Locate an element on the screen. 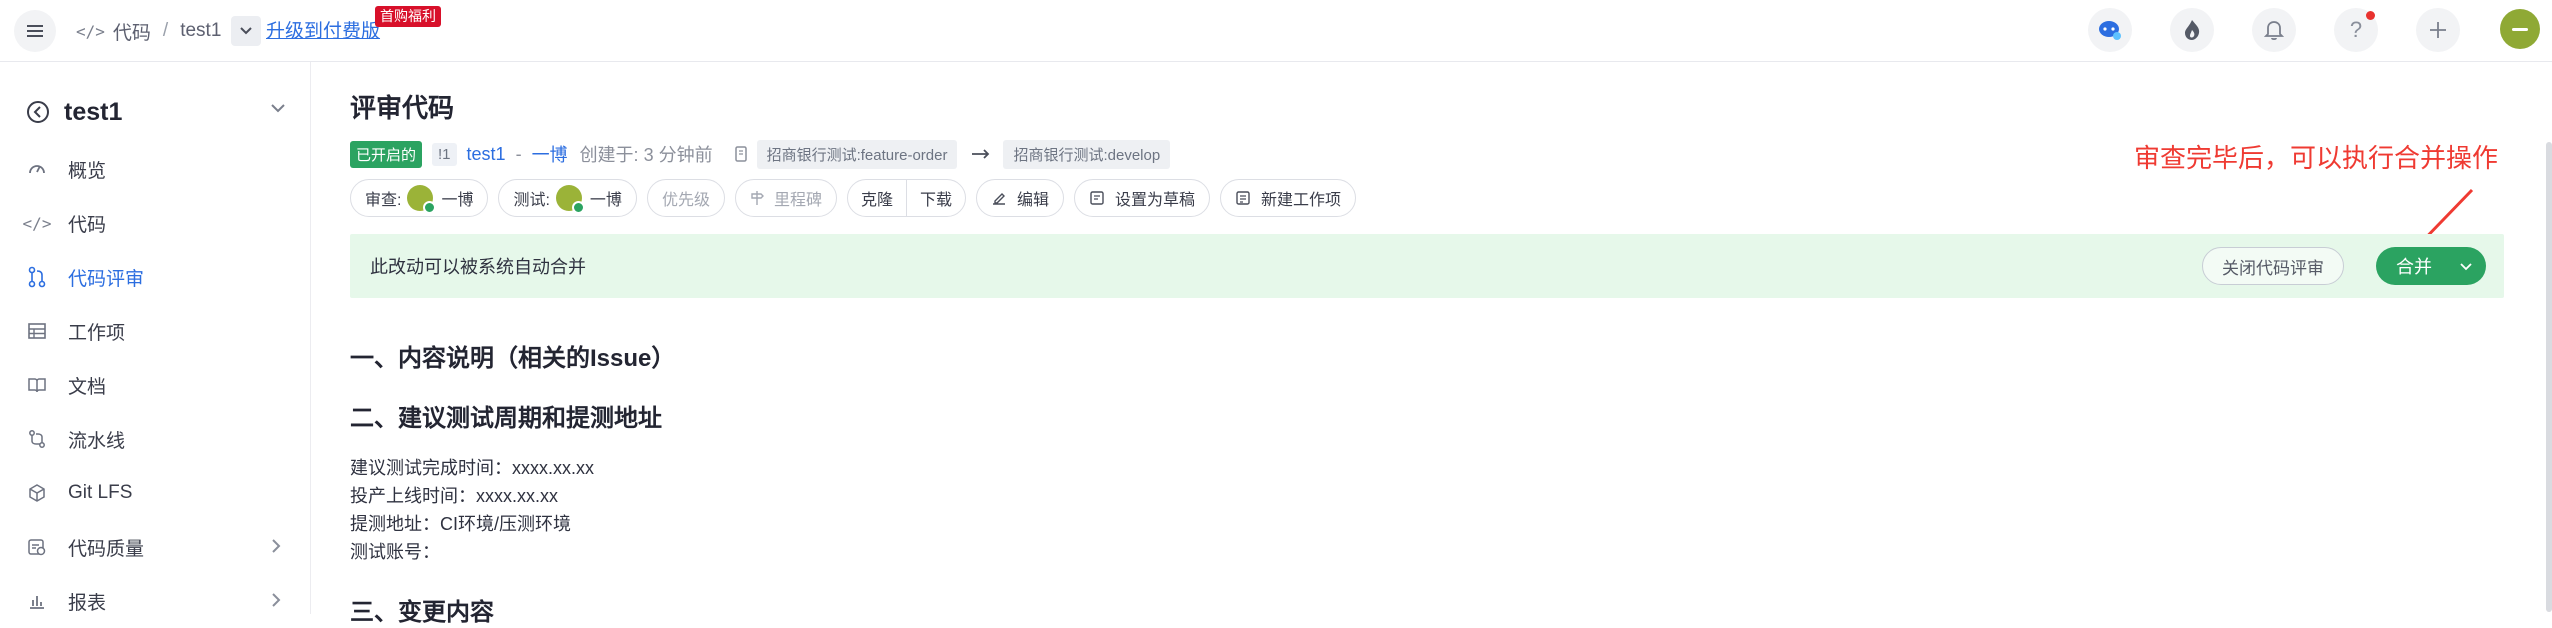  breadcrumb: </> 代码 / test1 is located at coordinates (169, 31).